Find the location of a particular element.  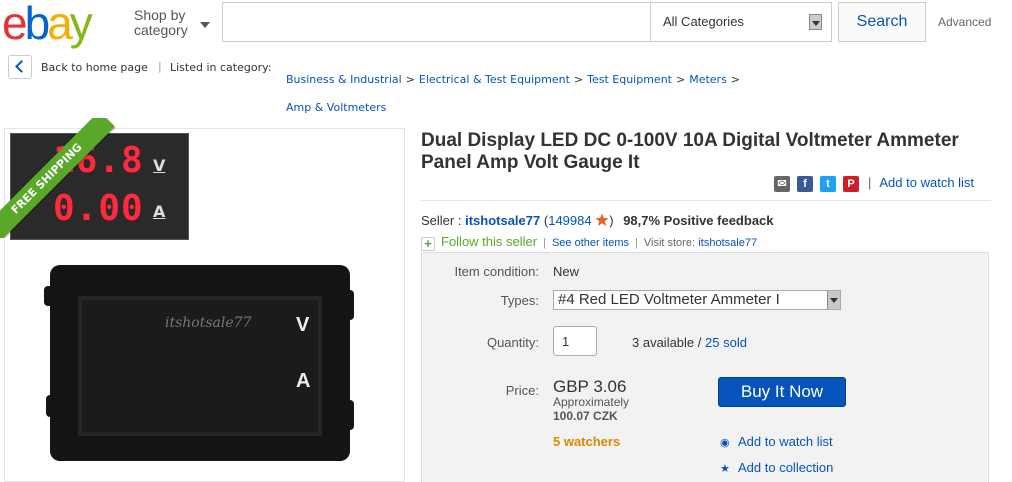

breadcrumb-item: Test Equipment is located at coordinates (629, 79).